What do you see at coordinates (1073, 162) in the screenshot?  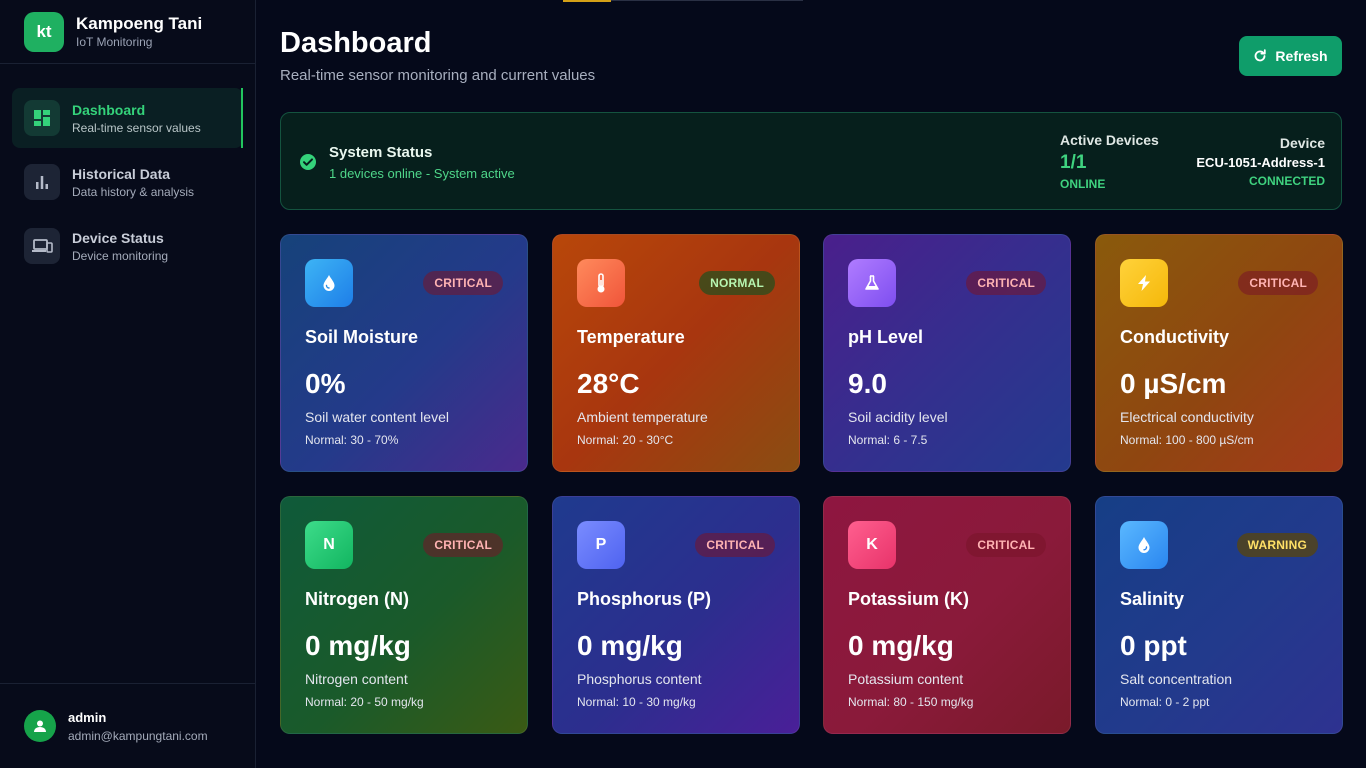 I see `active-devices-value: 1/1` at bounding box center [1073, 162].